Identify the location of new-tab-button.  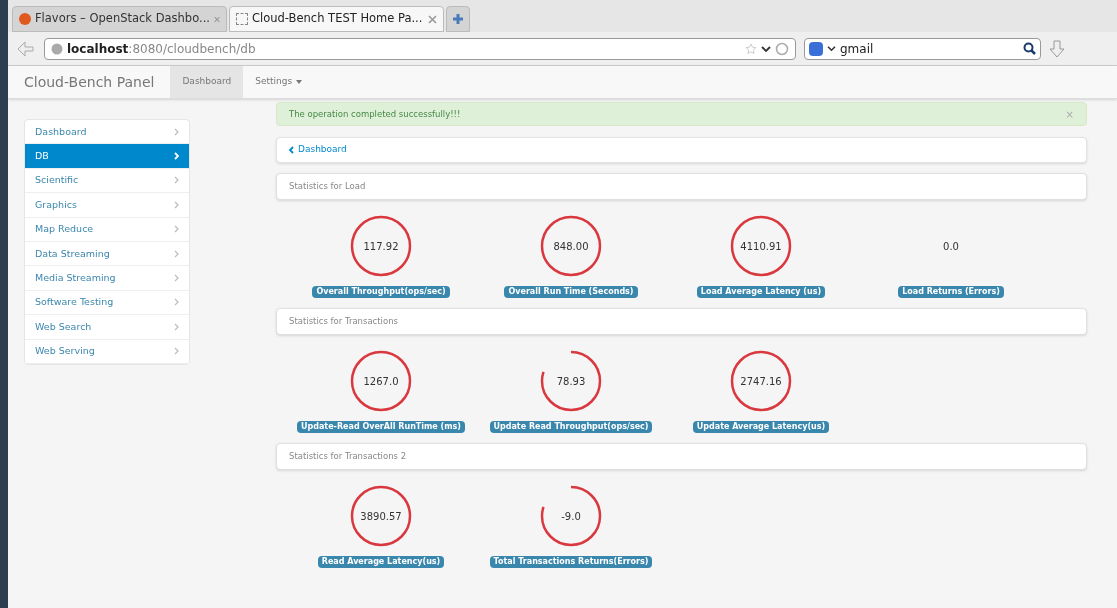
(458, 19).